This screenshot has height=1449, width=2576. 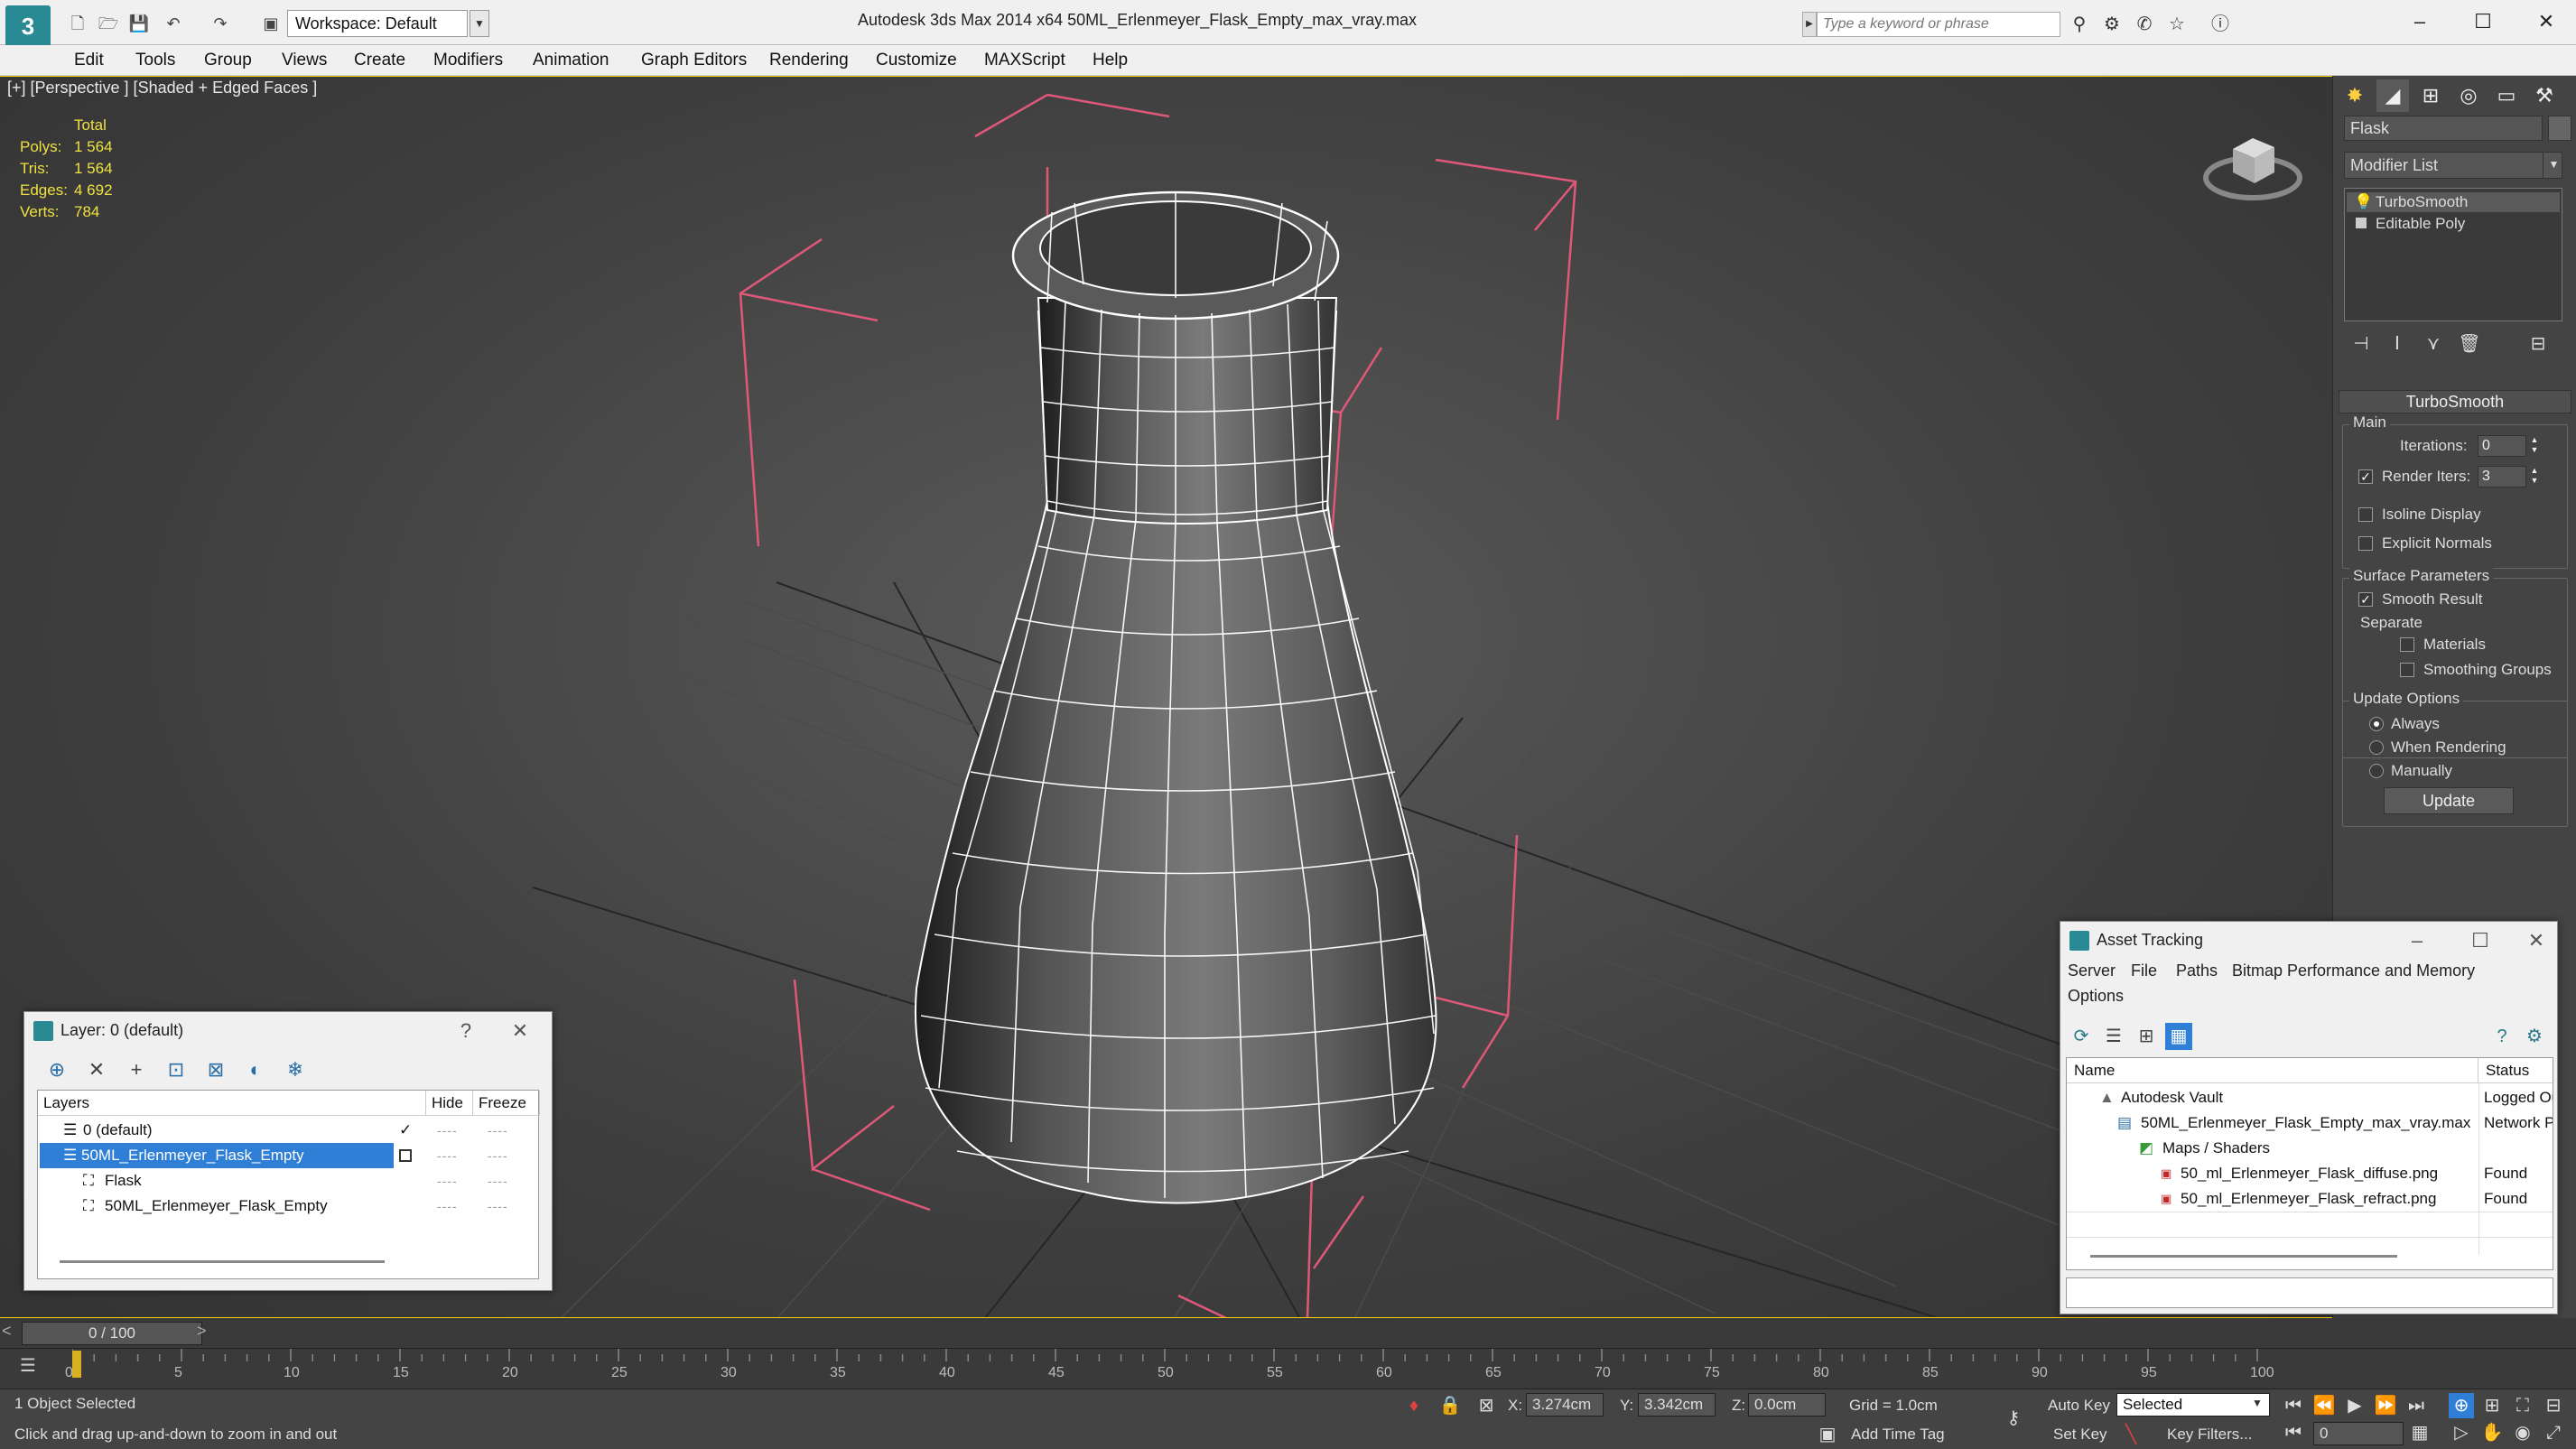 What do you see at coordinates (2376, 724) in the screenshot?
I see `radio-always` at bounding box center [2376, 724].